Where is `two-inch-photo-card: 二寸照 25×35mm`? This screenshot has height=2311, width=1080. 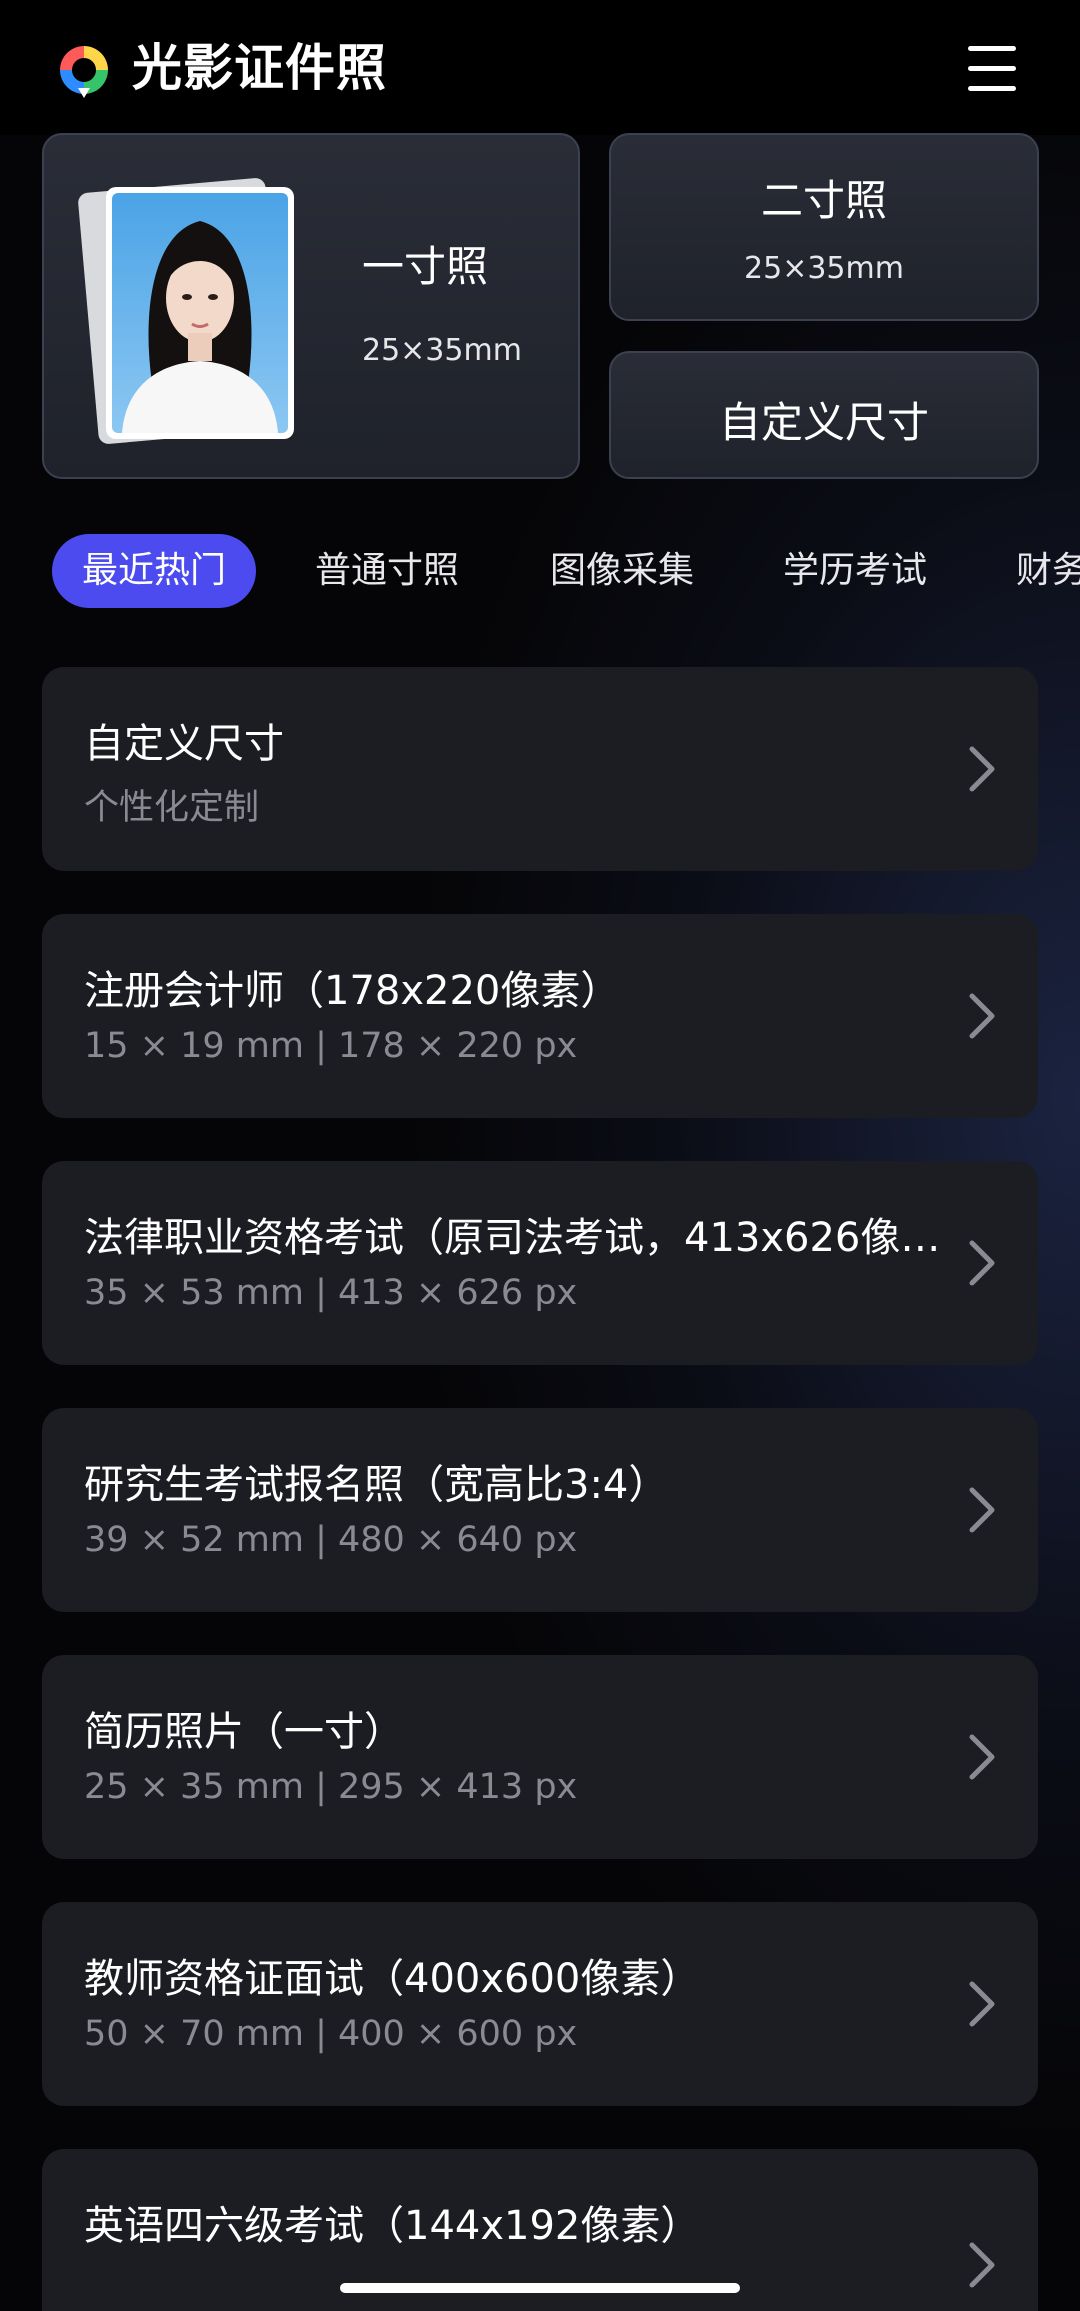
two-inch-photo-card: 二寸照 25×35mm is located at coordinates (824, 227).